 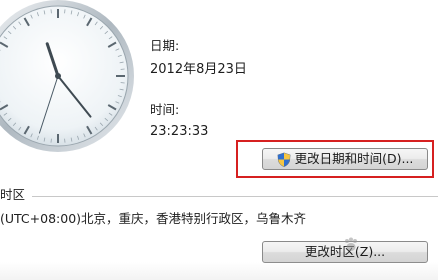 What do you see at coordinates (198, 69) in the screenshot?
I see `date-value: 2012年8月23日` at bounding box center [198, 69].